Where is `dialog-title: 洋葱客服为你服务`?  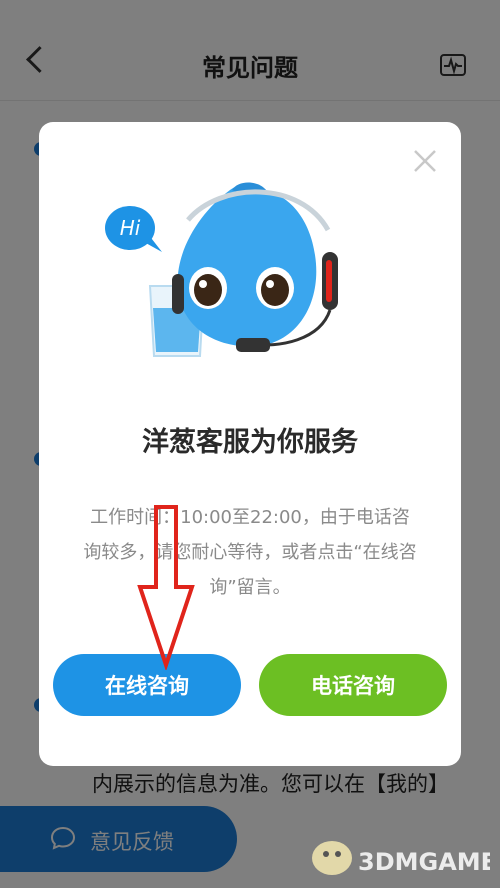 dialog-title: 洋葱客服为你服务 is located at coordinates (250, 442).